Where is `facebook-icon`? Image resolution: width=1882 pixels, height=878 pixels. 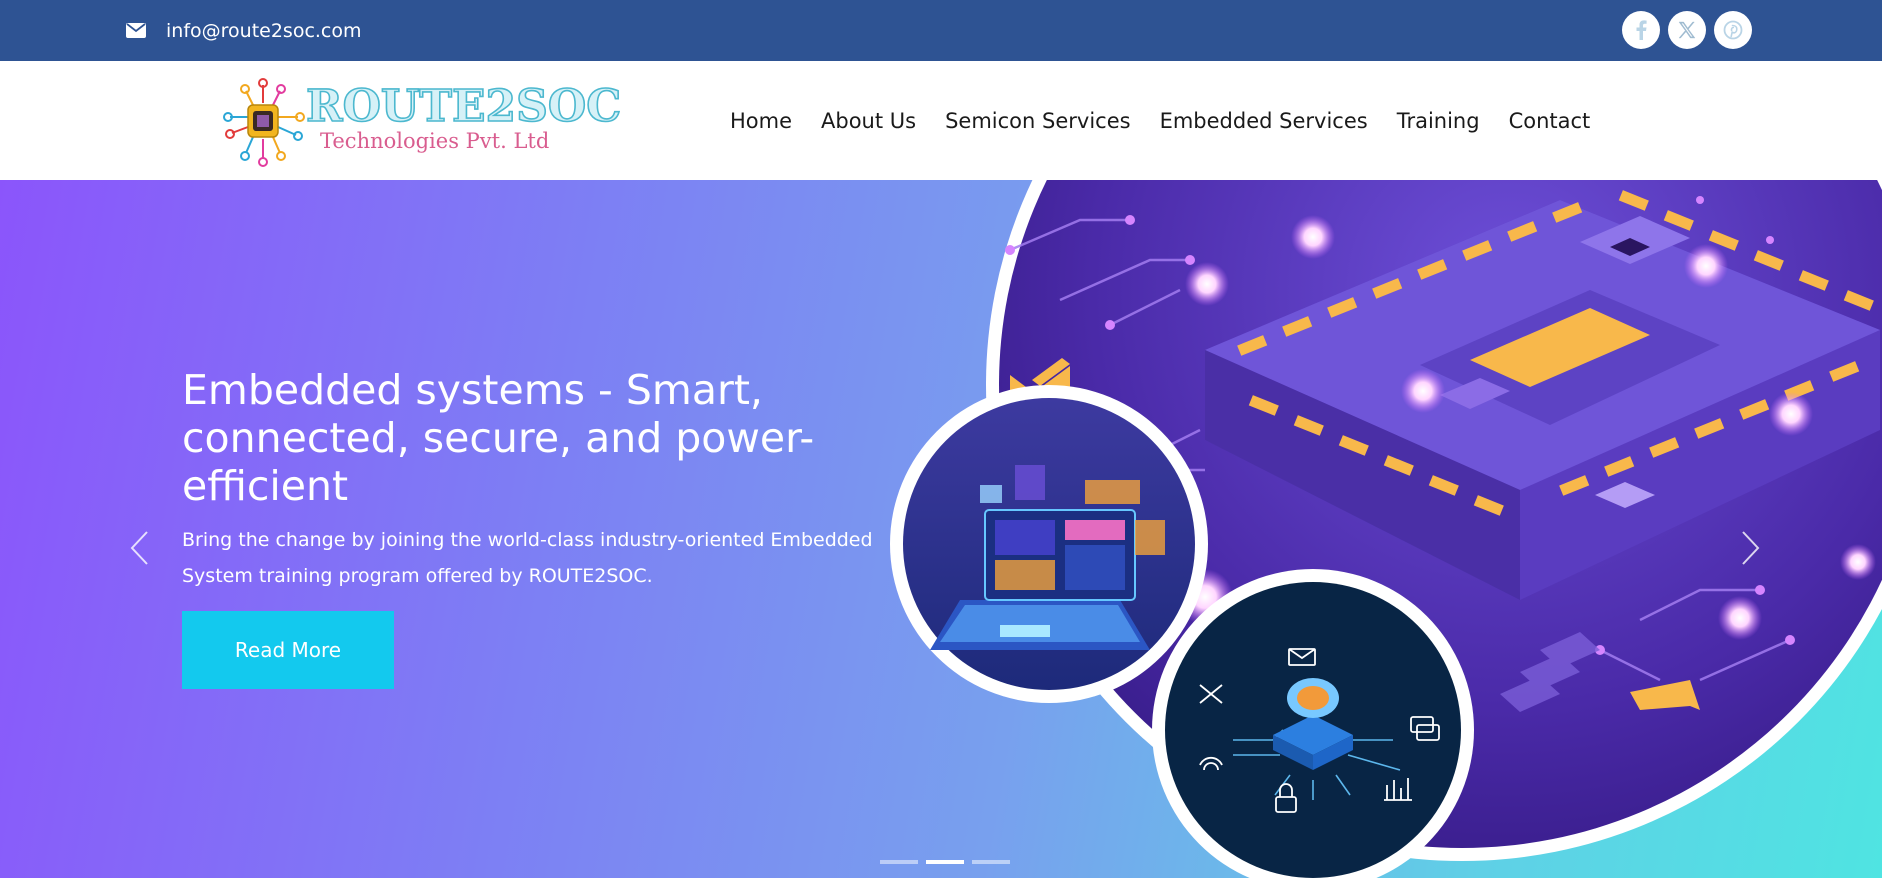
facebook-icon is located at coordinates (1641, 30).